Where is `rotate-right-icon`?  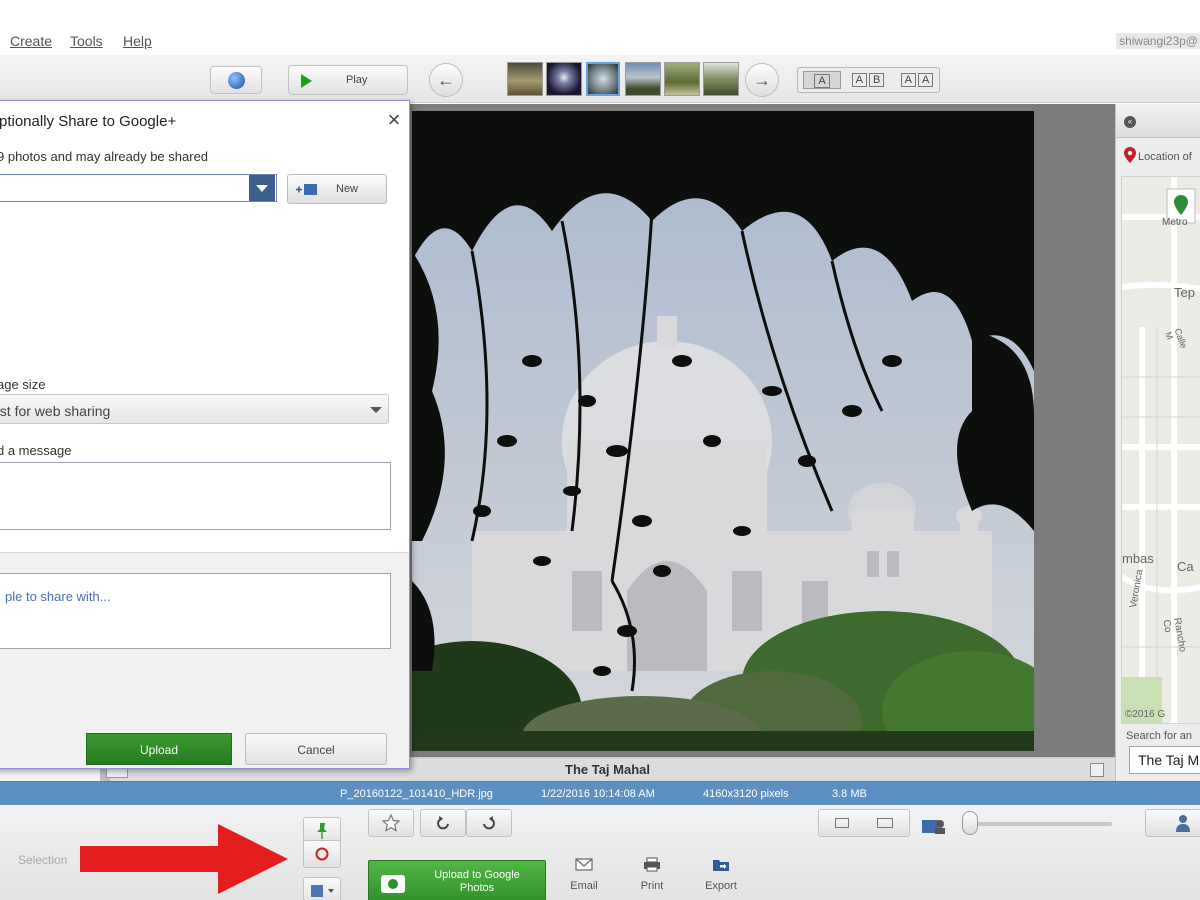 rotate-right-icon is located at coordinates (489, 823).